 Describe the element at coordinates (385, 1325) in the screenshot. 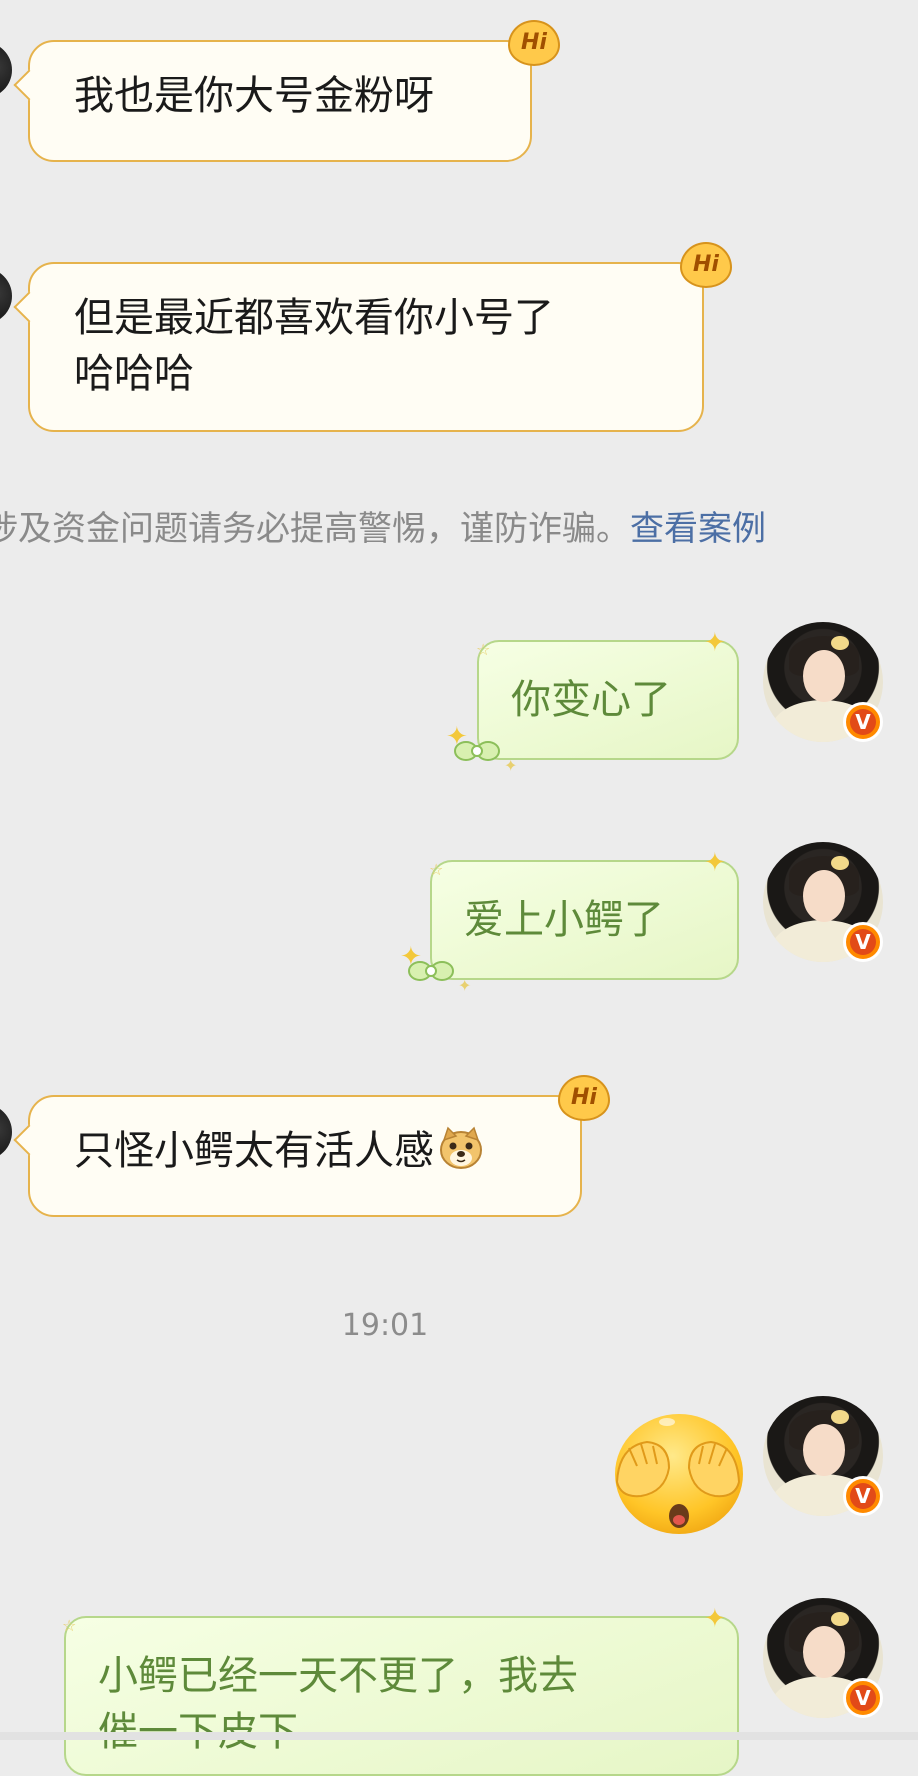

I see `message-timestamp: 19:01` at that location.